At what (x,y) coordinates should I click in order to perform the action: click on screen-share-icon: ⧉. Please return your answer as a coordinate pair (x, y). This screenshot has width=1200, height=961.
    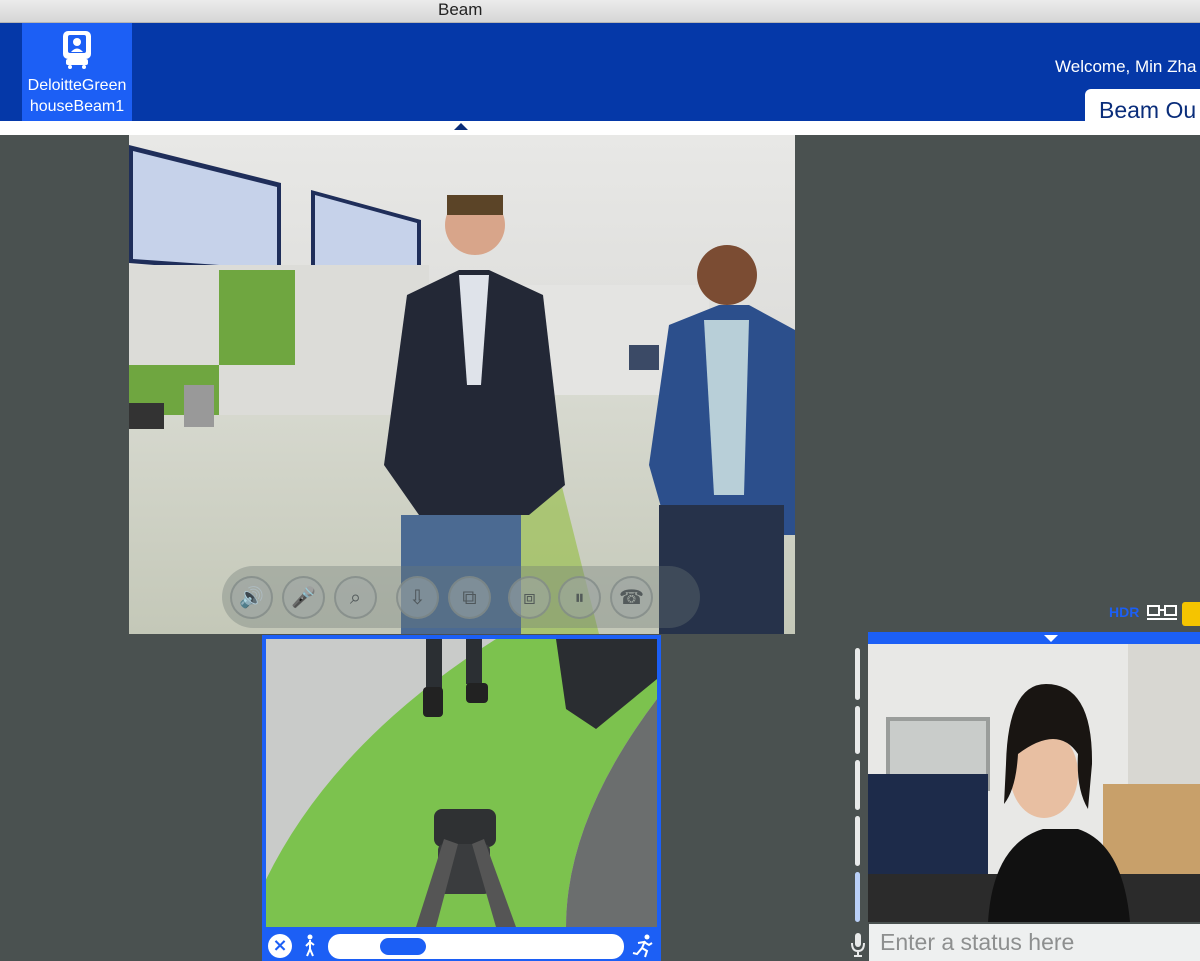
    Looking at the image, I should click on (469, 597).